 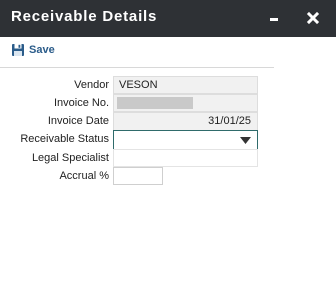 I want to click on minimize-button, so click(x=275, y=18).